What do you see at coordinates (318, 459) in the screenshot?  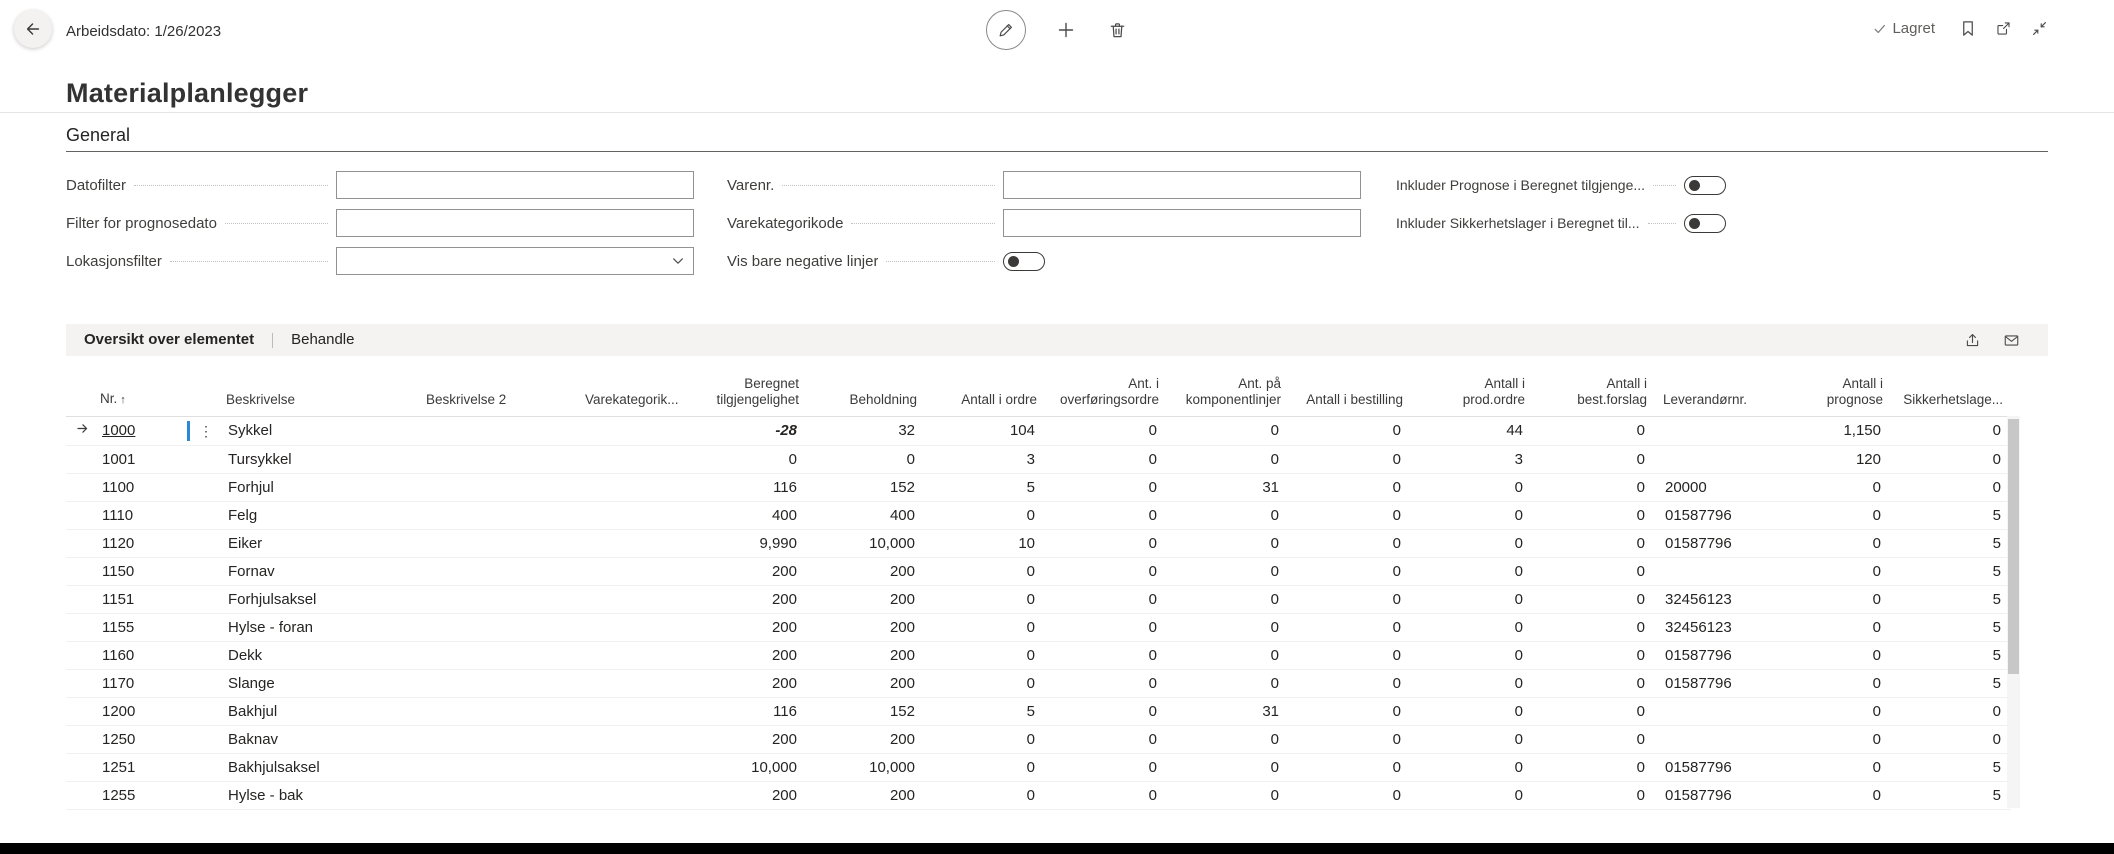 I see `cell-beskrivelse: Tursykkel` at bounding box center [318, 459].